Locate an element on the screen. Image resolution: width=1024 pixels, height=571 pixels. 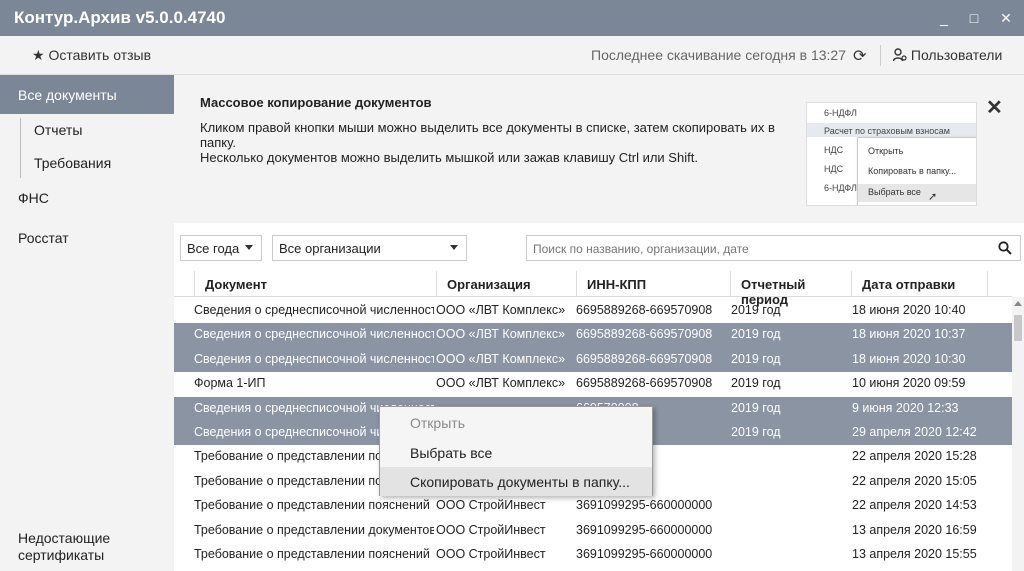
sidebar-subgroup: Отчеты Требования is located at coordinates (87, 149).